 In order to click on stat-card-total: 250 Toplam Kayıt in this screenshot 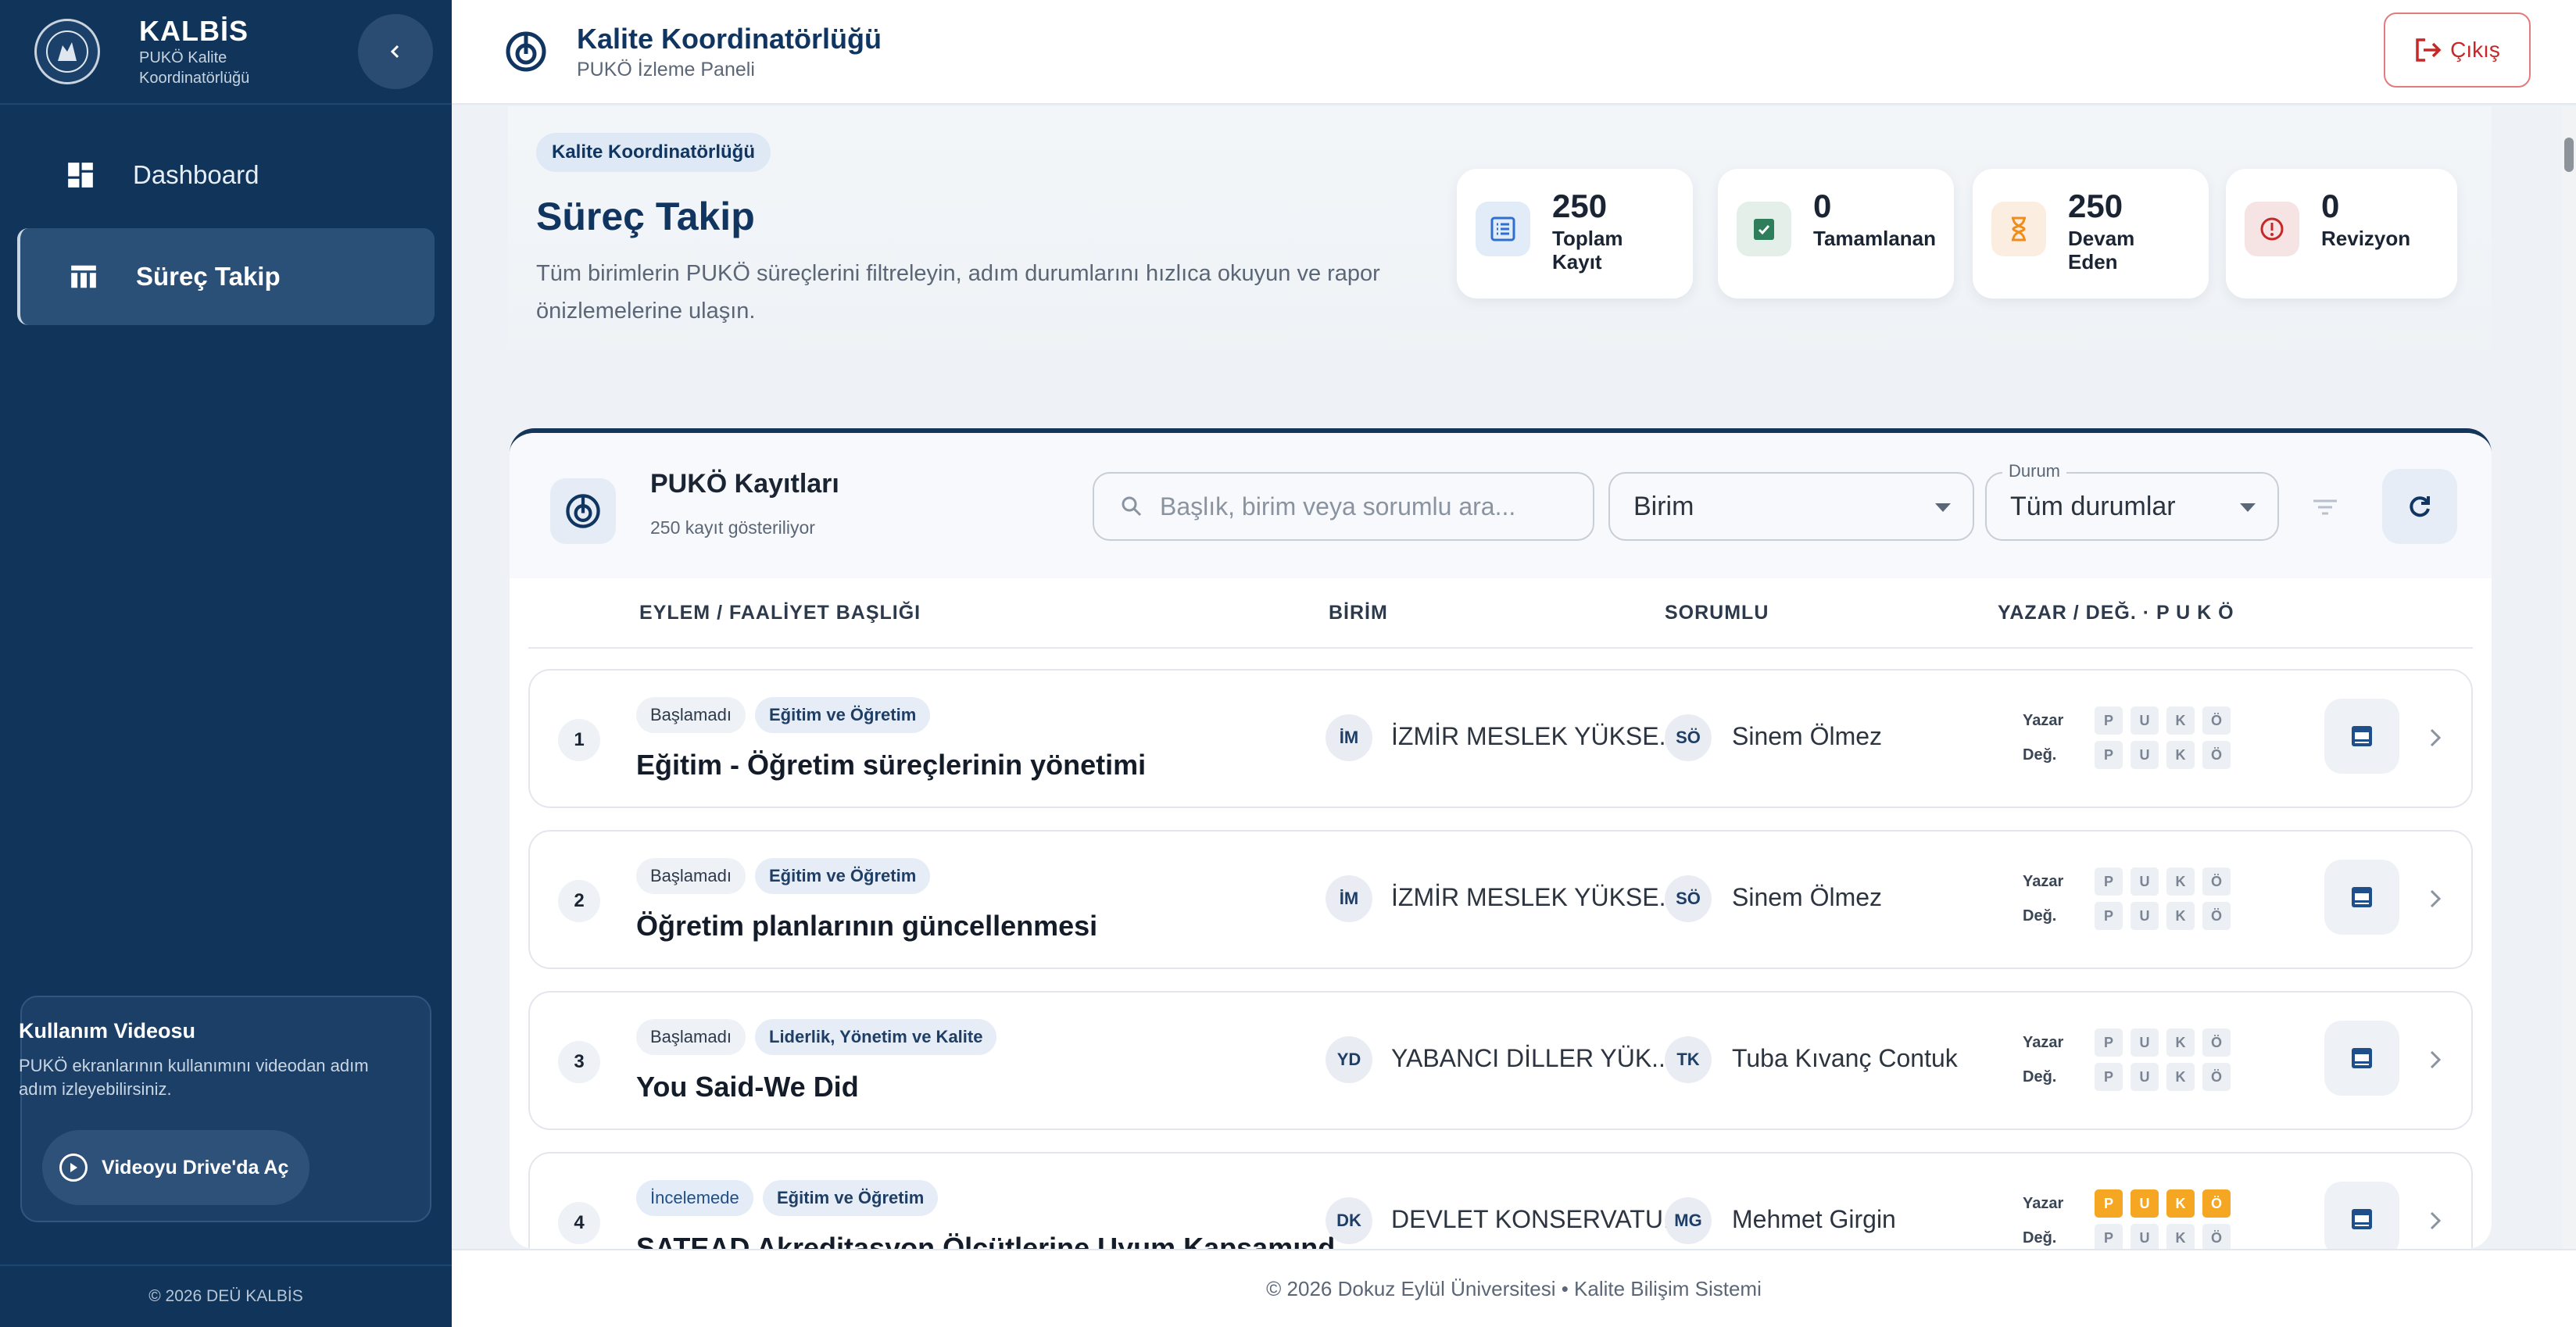, I will do `click(1575, 234)`.